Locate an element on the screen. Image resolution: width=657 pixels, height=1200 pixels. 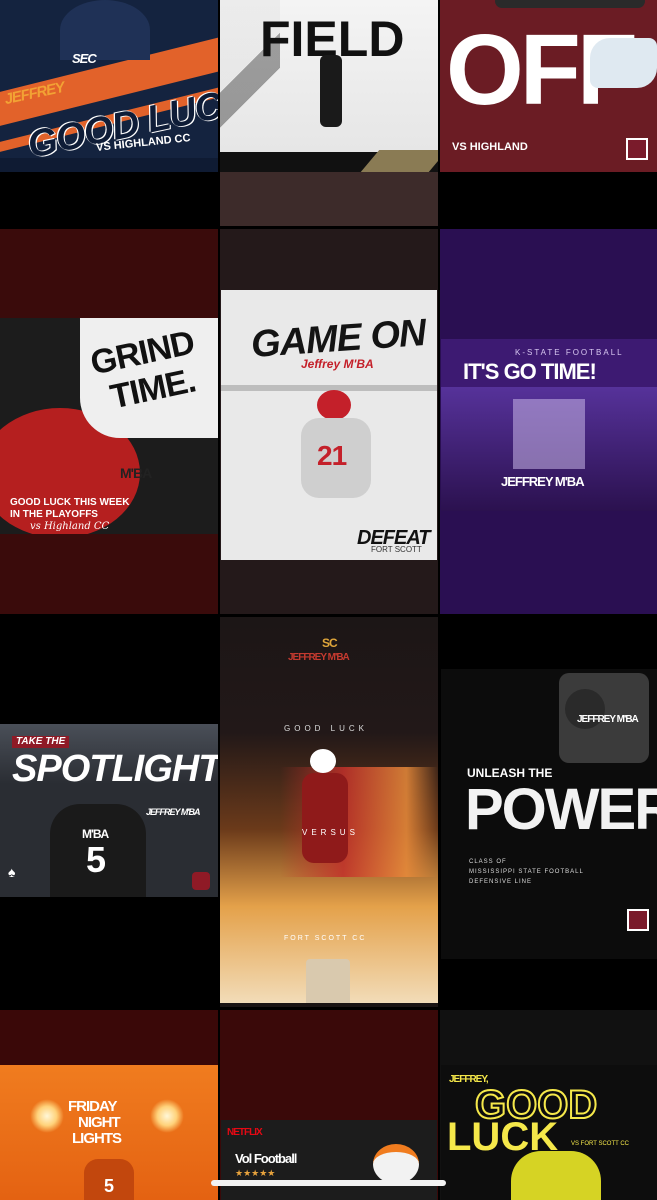
poster-spotlight: TAKE THE SPOTLIGHT M'BA 5 JEFFREY M'BA ♠ is located at coordinates (109, 810).